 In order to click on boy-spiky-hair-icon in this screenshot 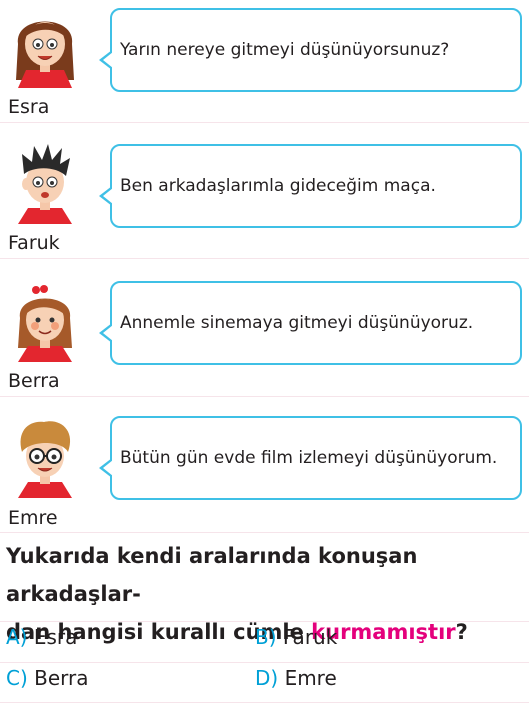, I will do `click(45, 184)`.